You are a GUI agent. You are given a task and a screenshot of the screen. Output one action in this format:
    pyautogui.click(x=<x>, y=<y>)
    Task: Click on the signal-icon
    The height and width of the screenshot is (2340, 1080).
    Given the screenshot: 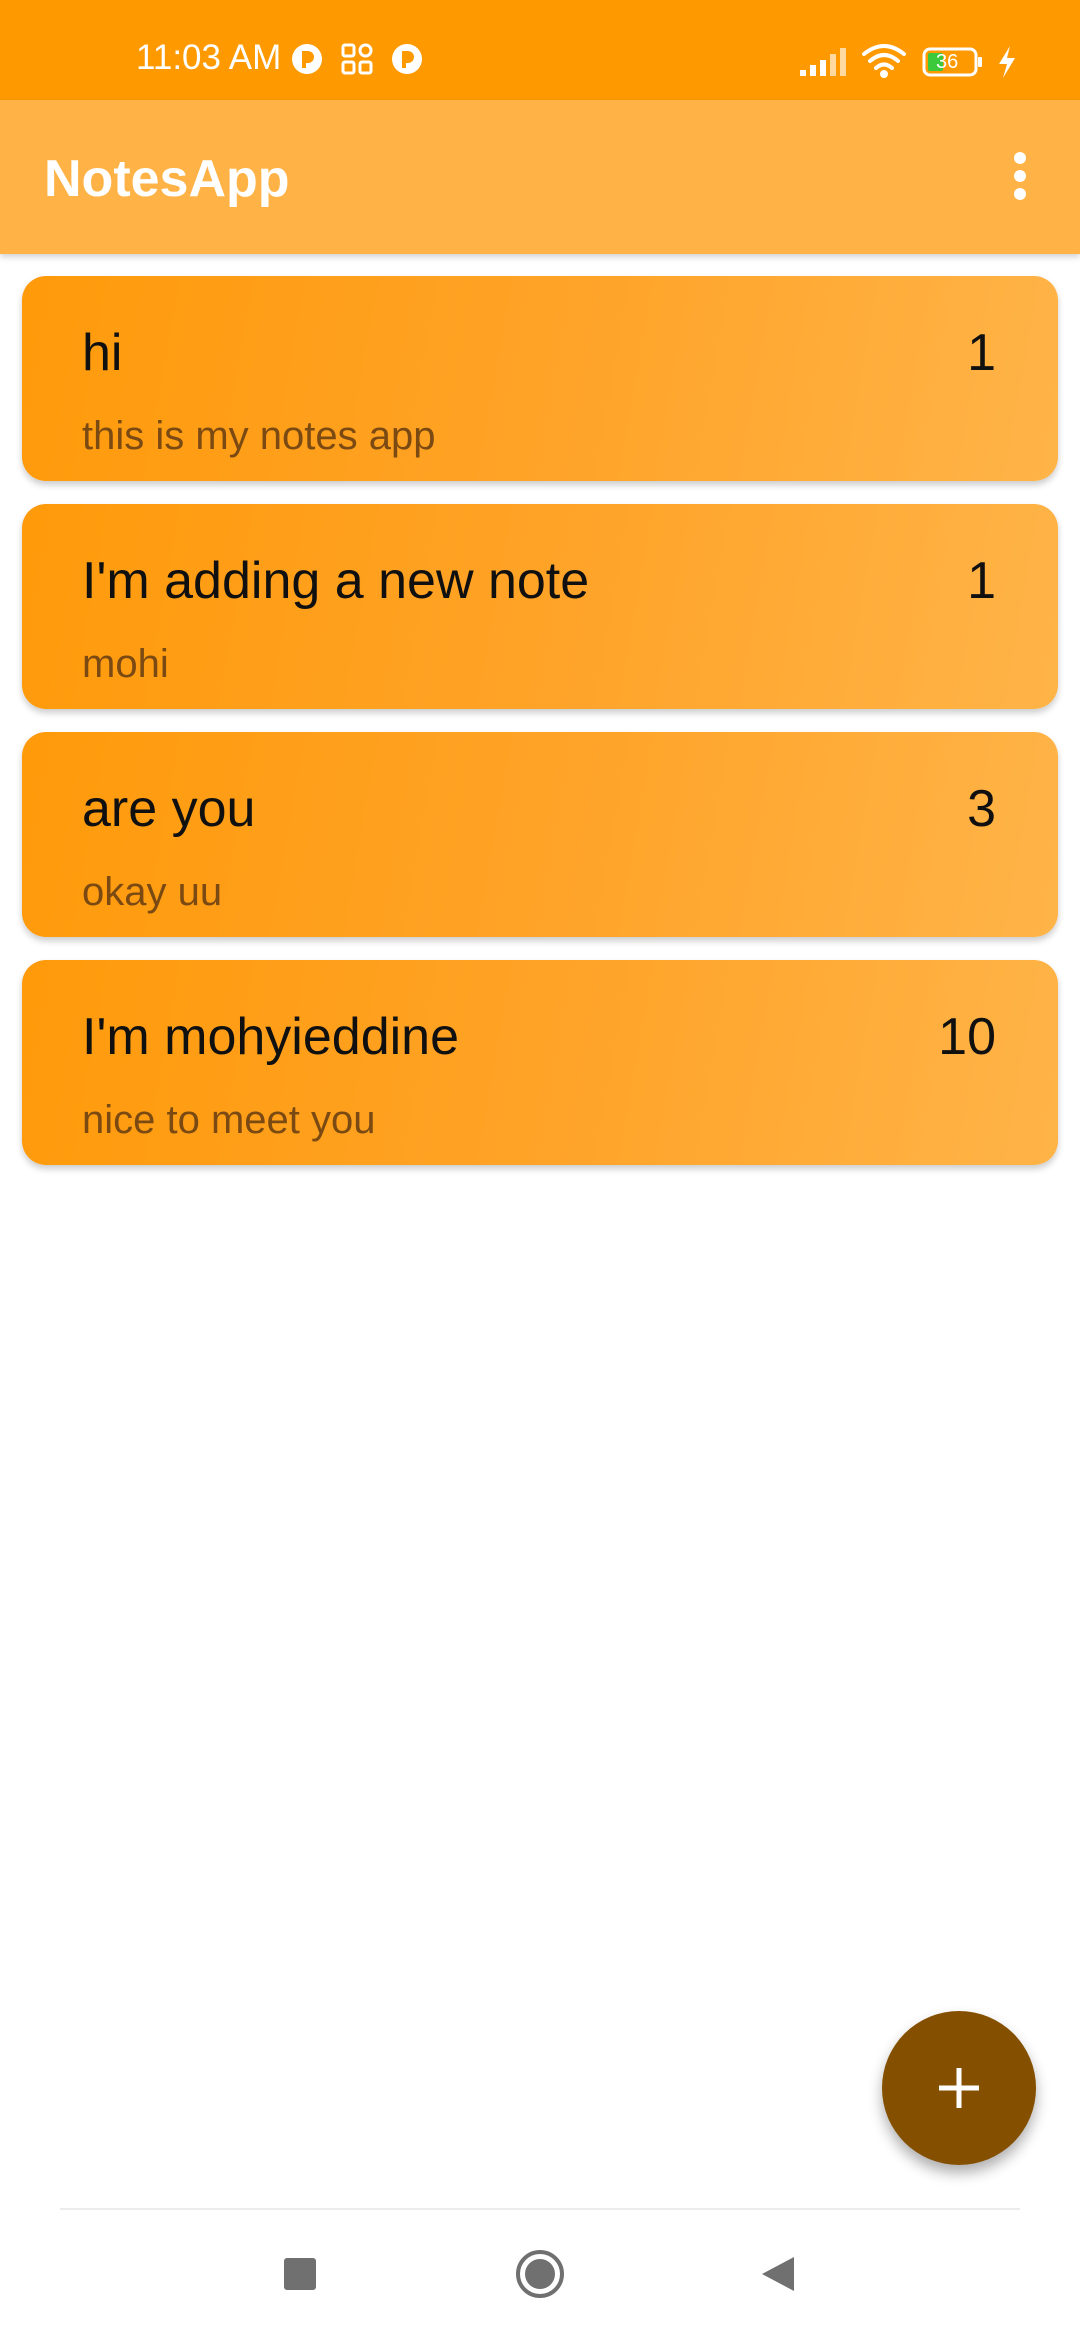 What is the action you would take?
    pyautogui.click(x=823, y=62)
    